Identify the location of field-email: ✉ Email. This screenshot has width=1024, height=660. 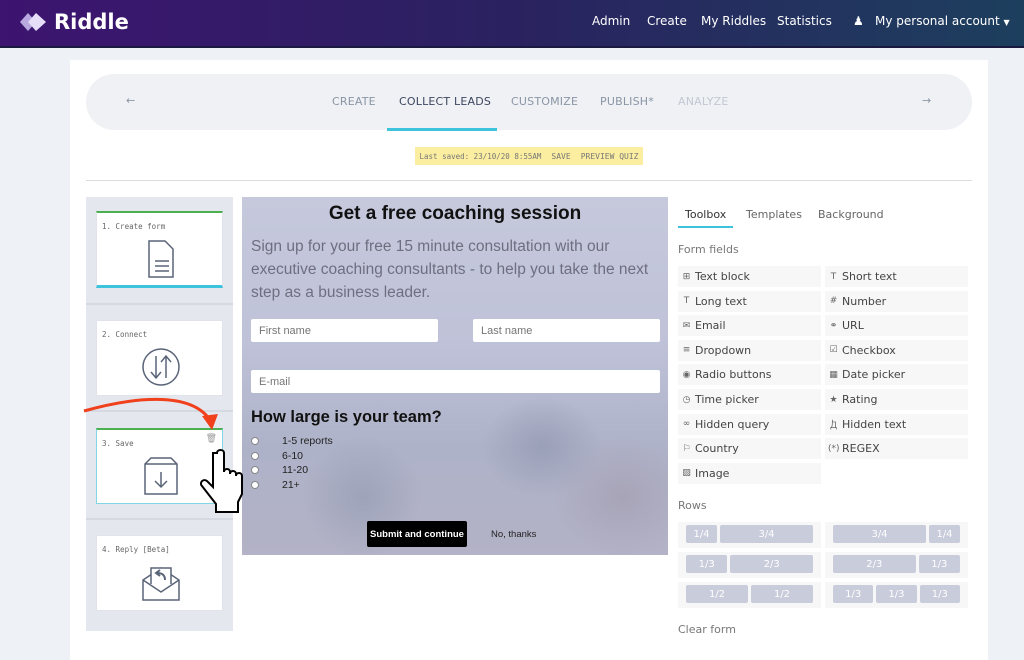
(749, 326).